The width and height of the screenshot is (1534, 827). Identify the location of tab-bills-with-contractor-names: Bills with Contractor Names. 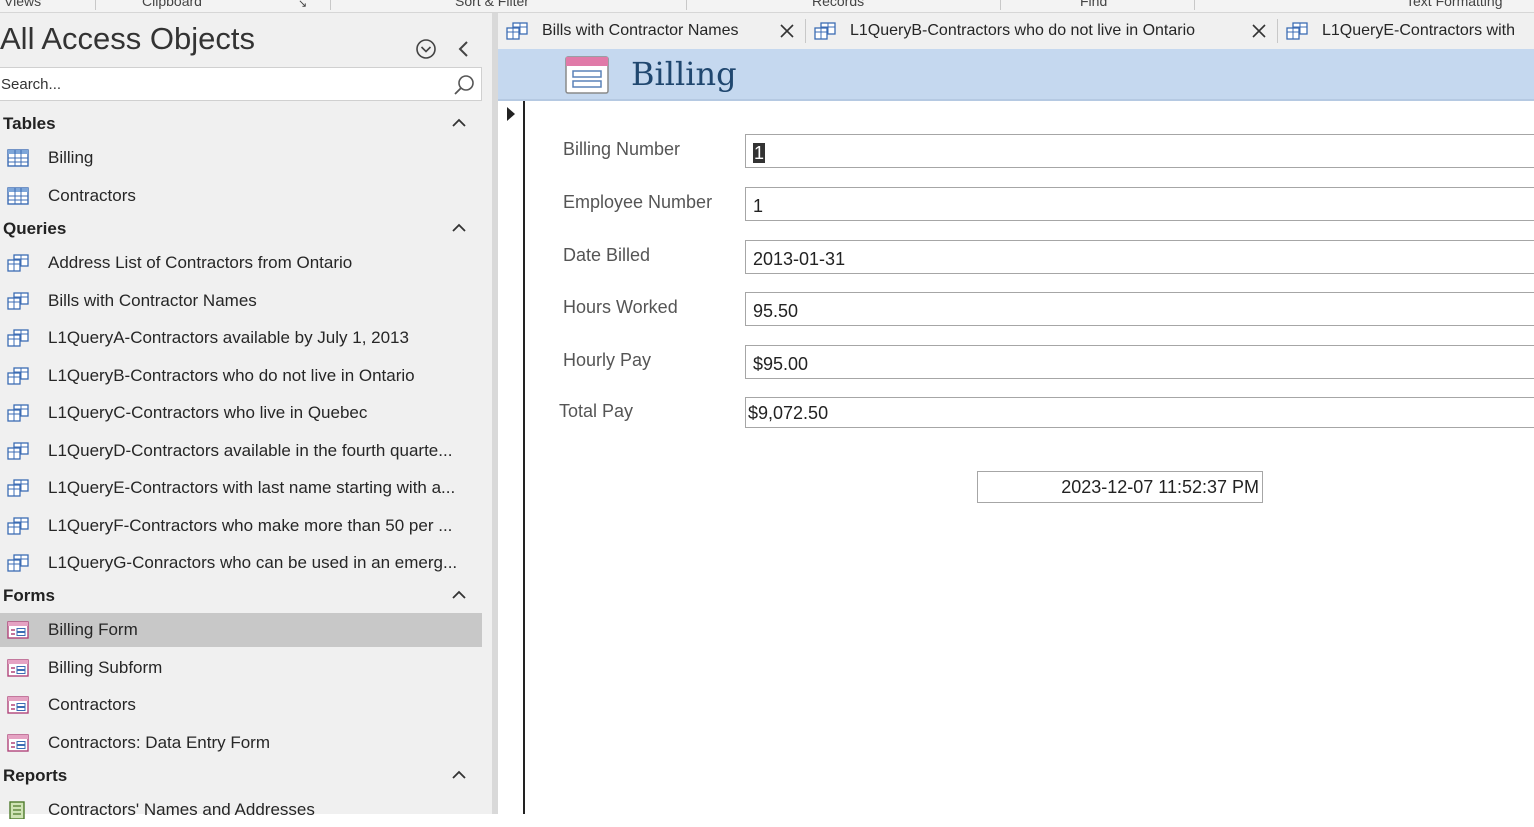
(652, 31).